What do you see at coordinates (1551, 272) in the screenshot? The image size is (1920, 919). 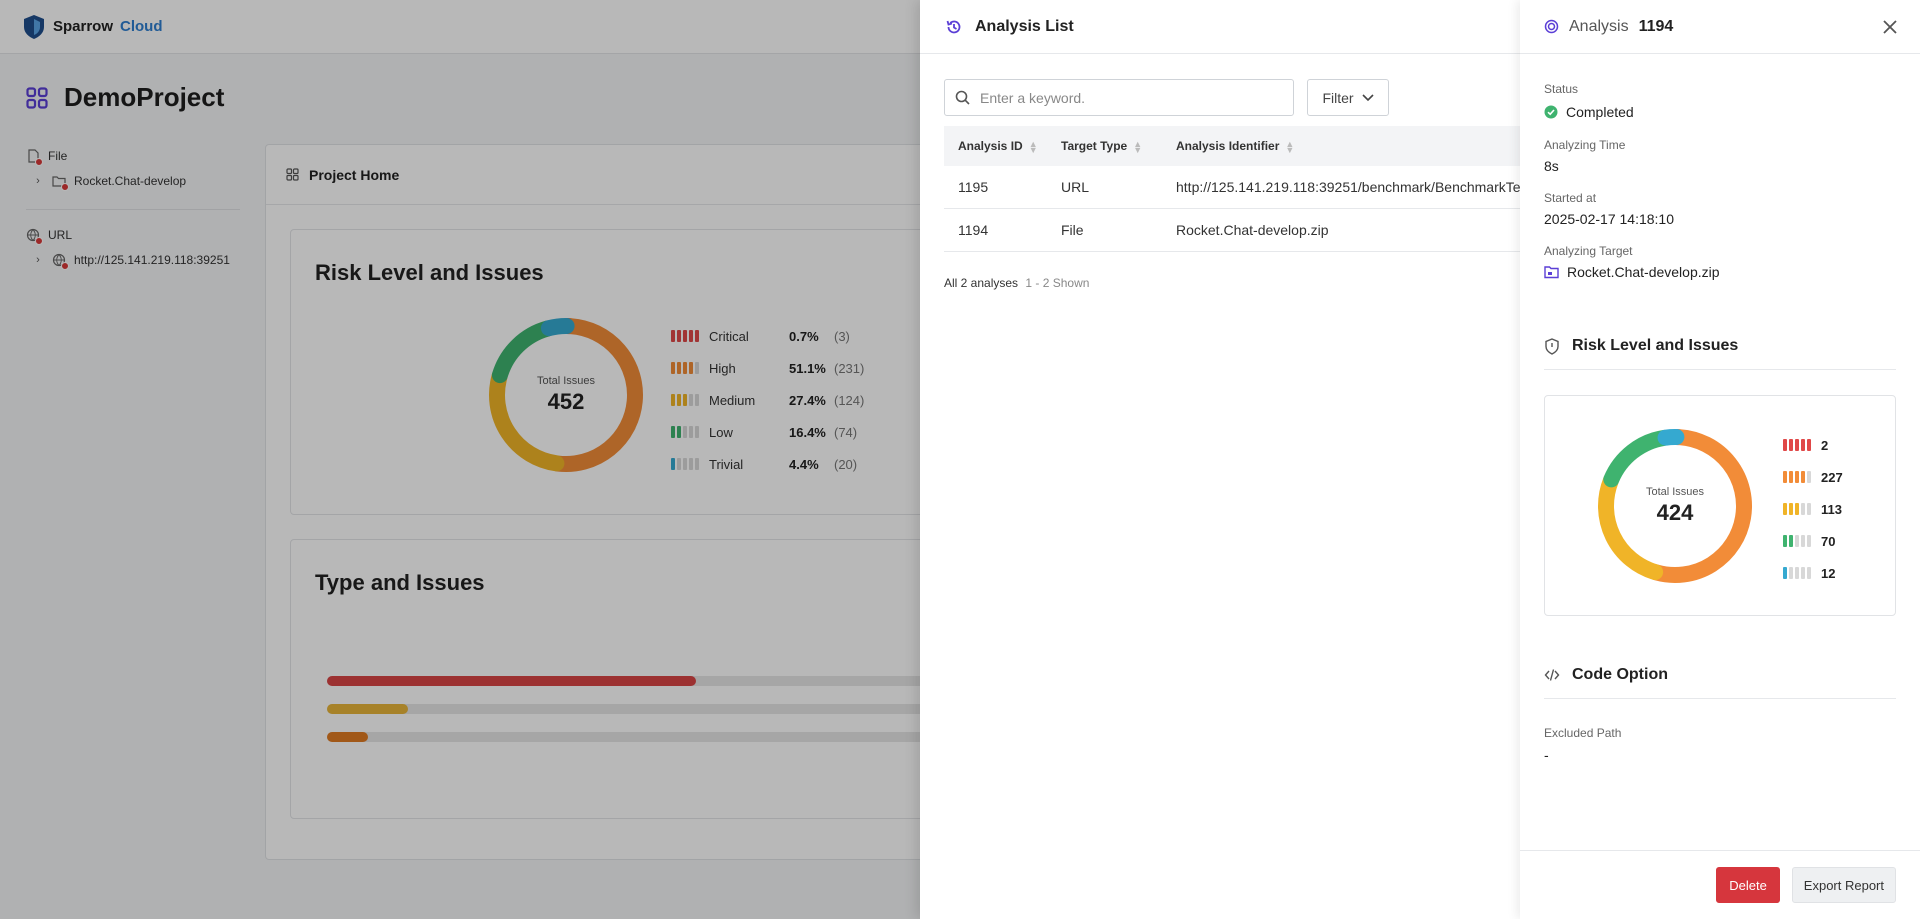 I see `folder-icon` at bounding box center [1551, 272].